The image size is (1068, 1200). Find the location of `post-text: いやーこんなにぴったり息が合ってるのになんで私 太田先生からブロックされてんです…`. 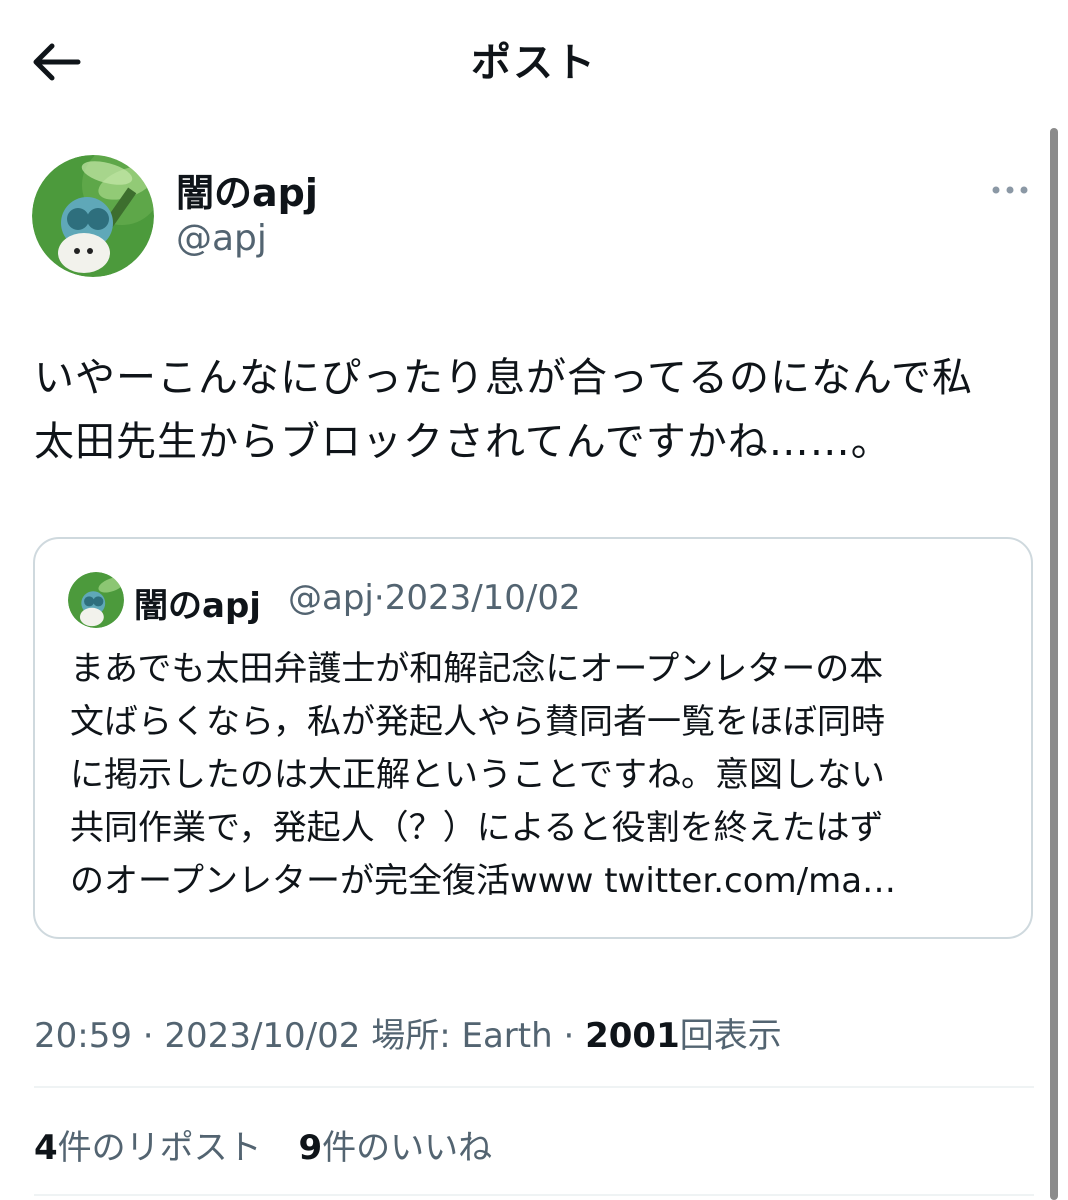

post-text: いやーこんなにぴったり息が合ってるのになんで私 太田先生からブロックされてんです… is located at coordinates (503, 410).